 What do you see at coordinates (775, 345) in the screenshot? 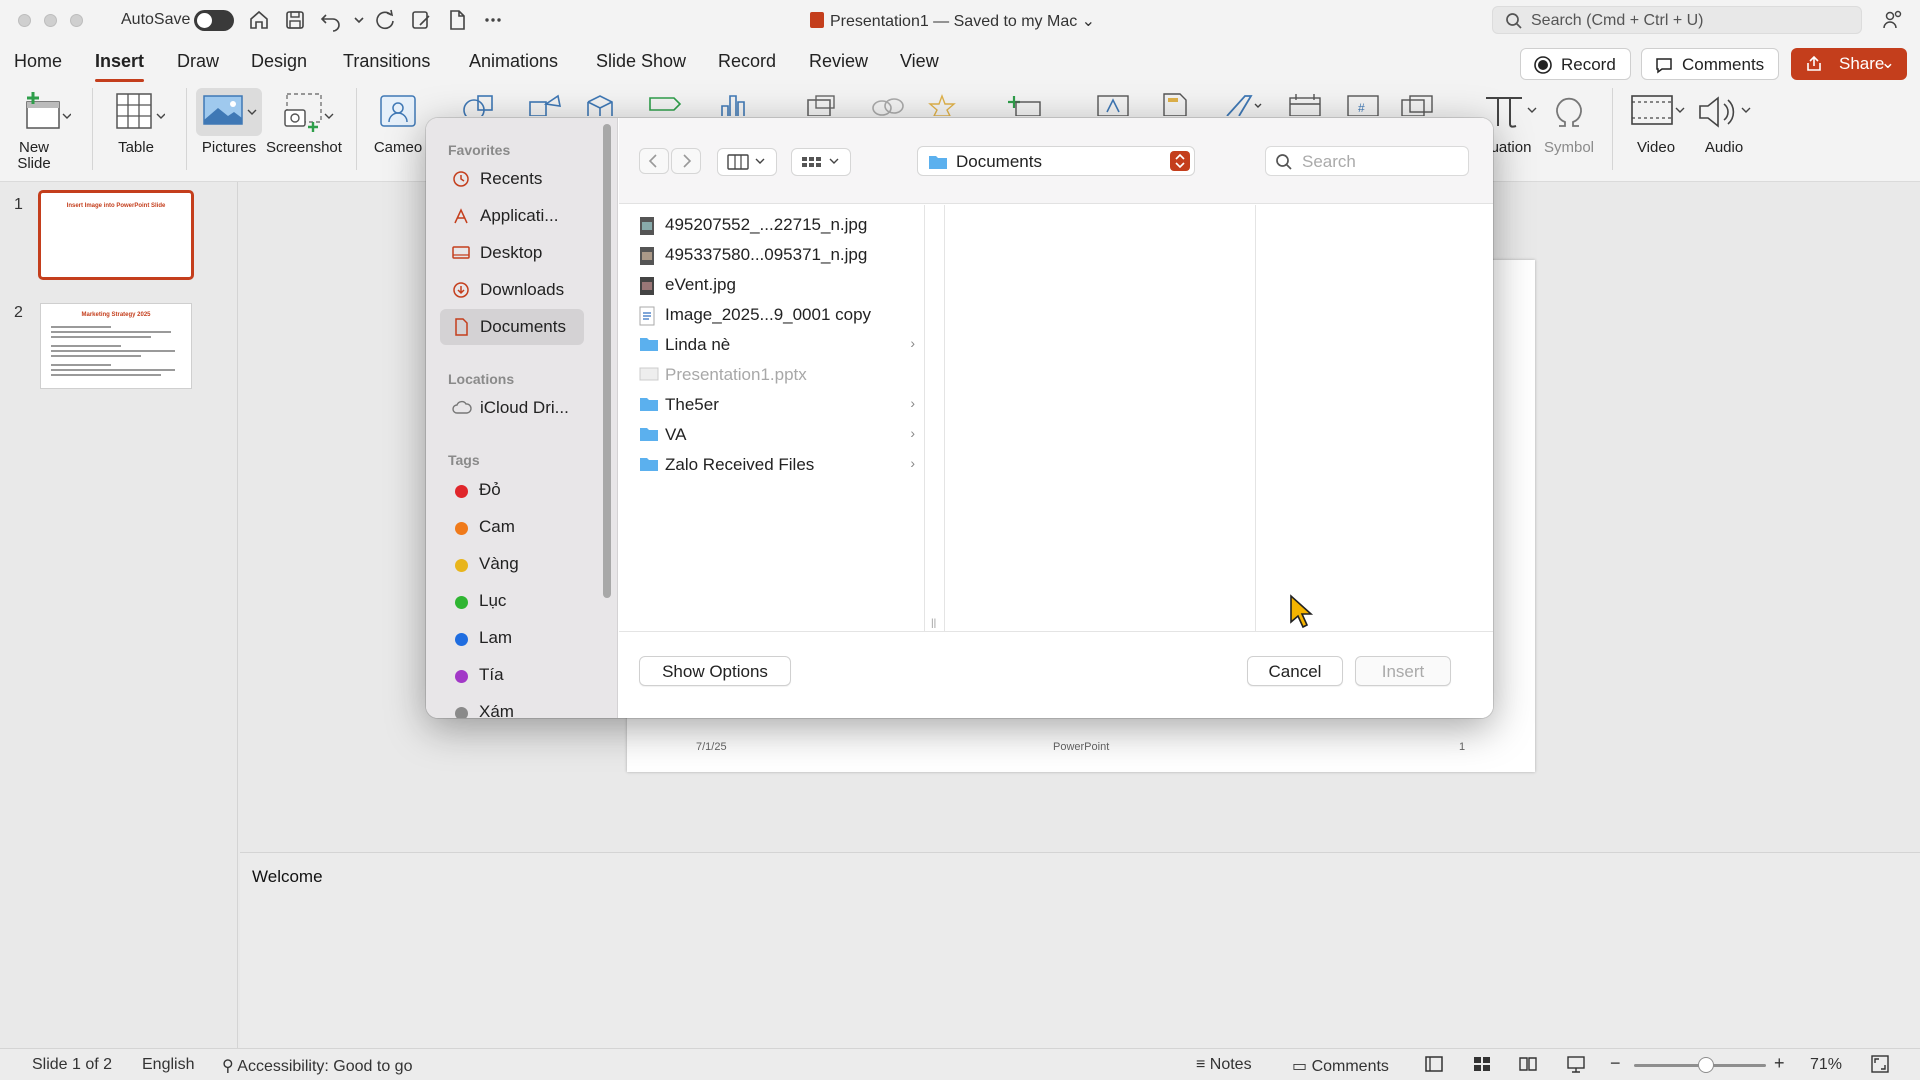
I see `folder-row: Linda nè ›` at bounding box center [775, 345].